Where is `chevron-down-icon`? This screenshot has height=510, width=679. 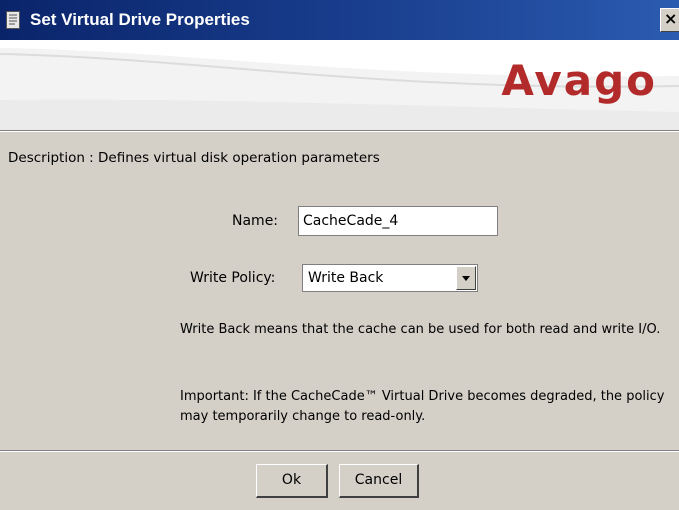
chevron-down-icon is located at coordinates (466, 278).